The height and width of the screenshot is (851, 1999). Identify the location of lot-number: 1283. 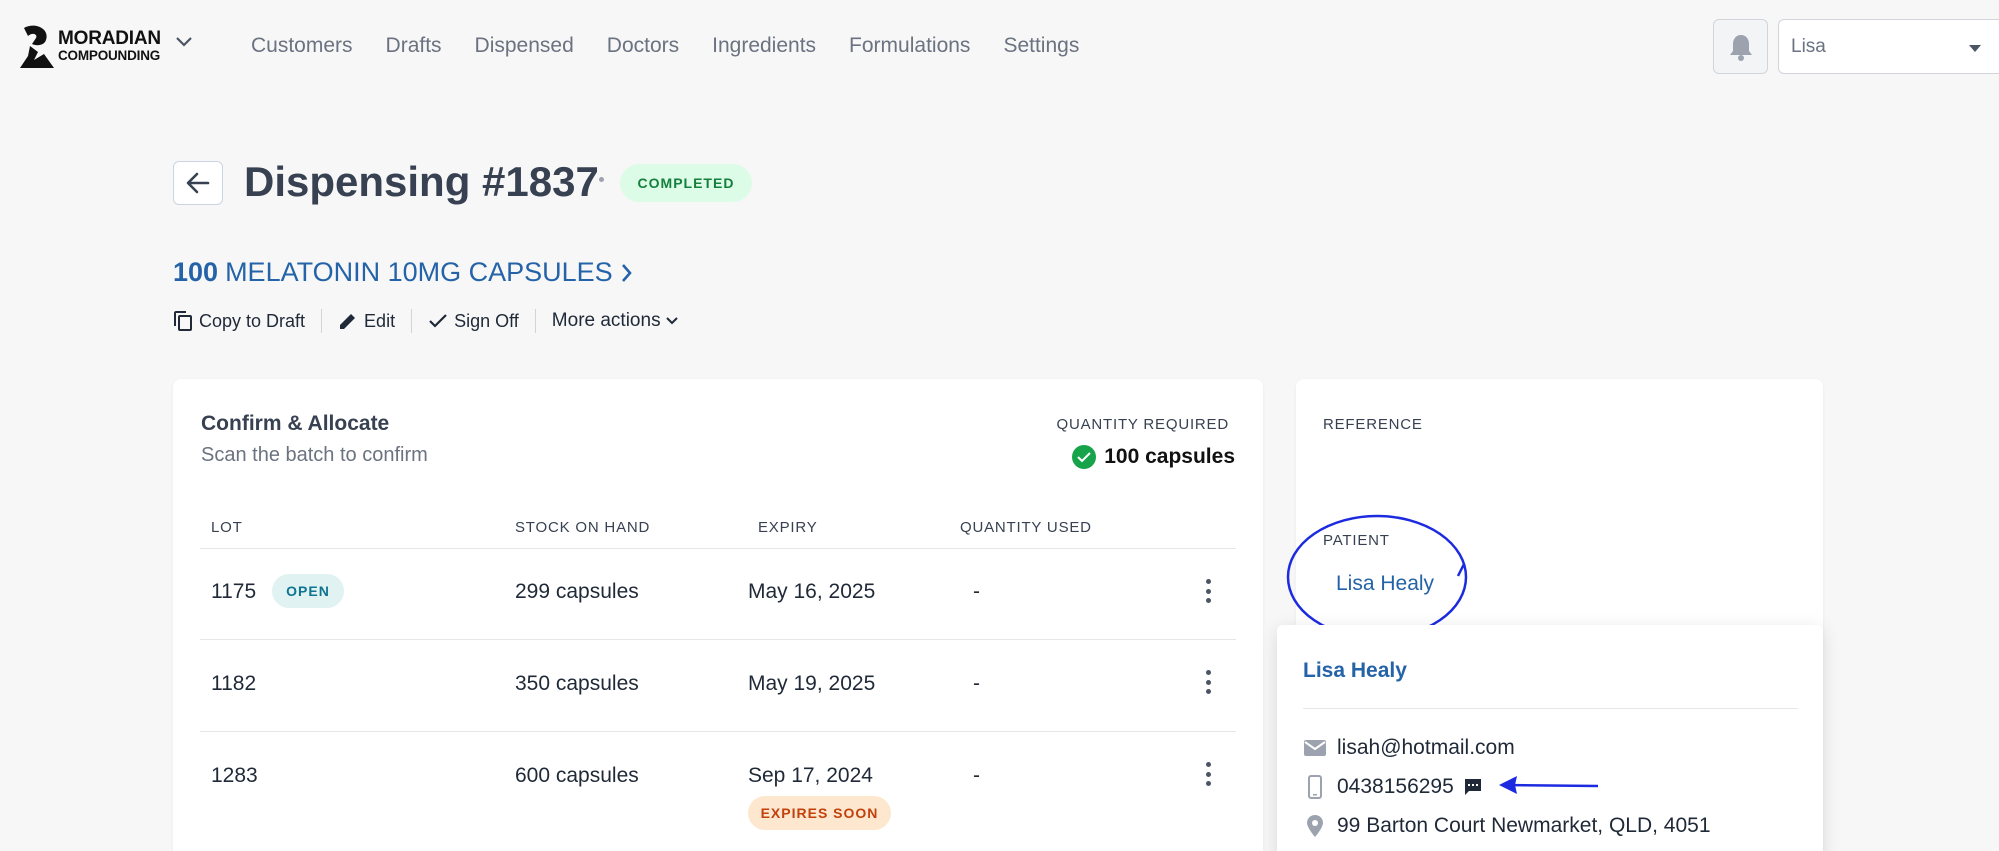
(234, 775).